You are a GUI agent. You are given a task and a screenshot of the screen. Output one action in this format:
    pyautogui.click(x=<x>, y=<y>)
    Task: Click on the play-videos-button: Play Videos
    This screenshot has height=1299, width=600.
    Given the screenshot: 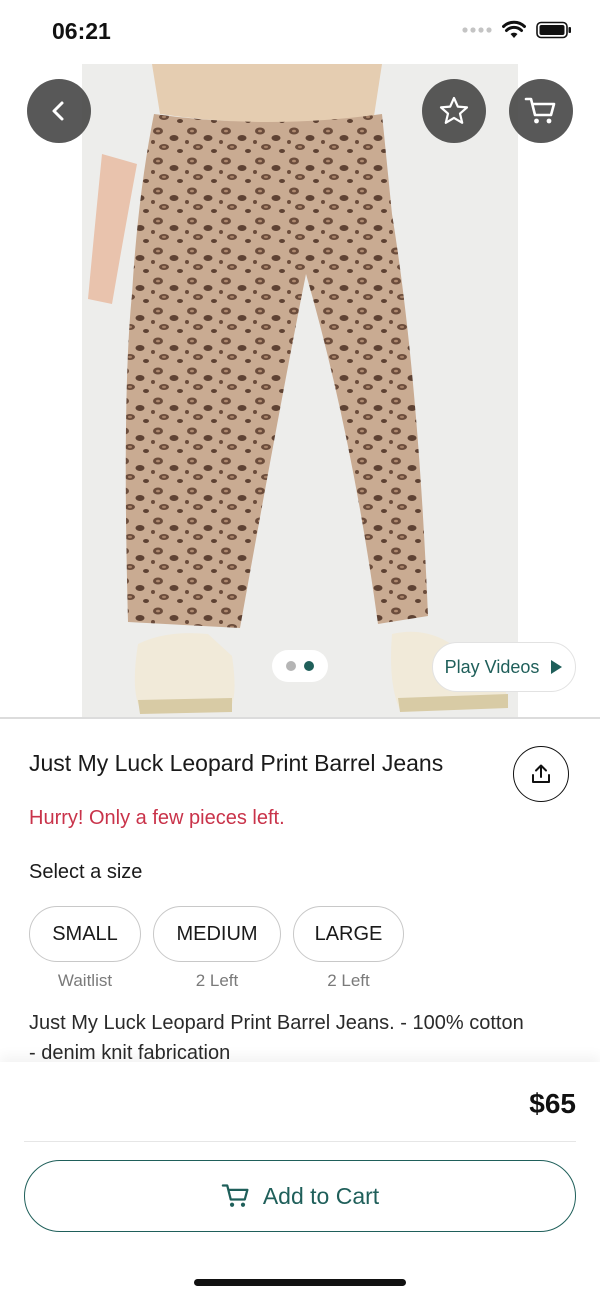 What is the action you would take?
    pyautogui.click(x=504, y=667)
    